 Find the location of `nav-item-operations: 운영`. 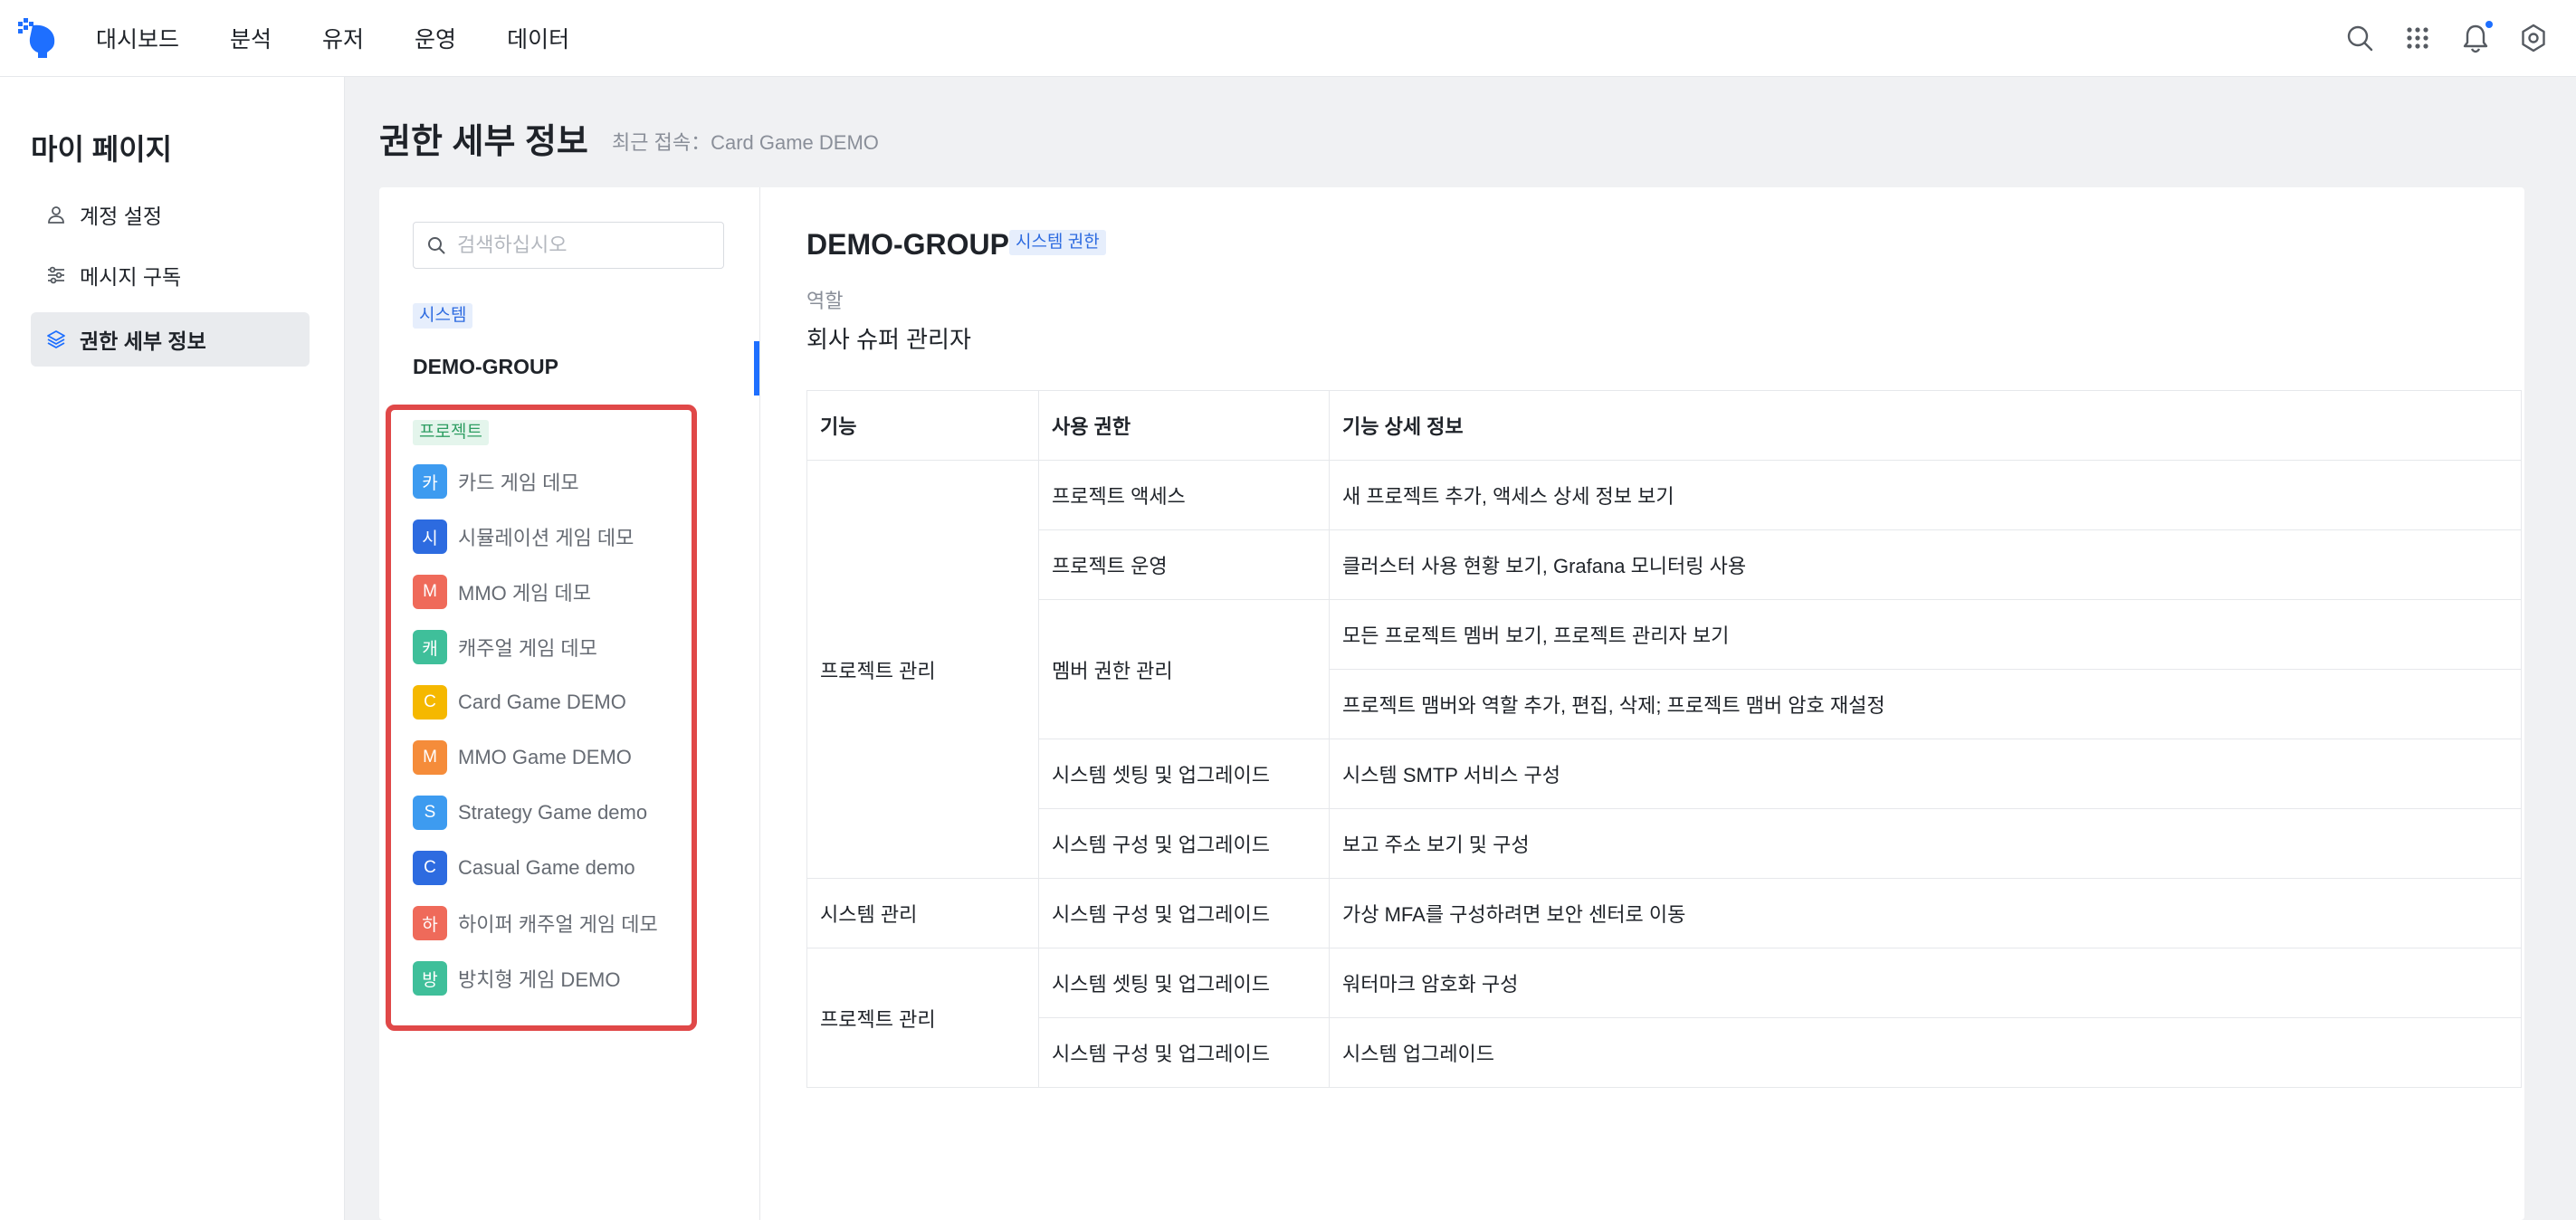

nav-item-operations: 운영 is located at coordinates (435, 38).